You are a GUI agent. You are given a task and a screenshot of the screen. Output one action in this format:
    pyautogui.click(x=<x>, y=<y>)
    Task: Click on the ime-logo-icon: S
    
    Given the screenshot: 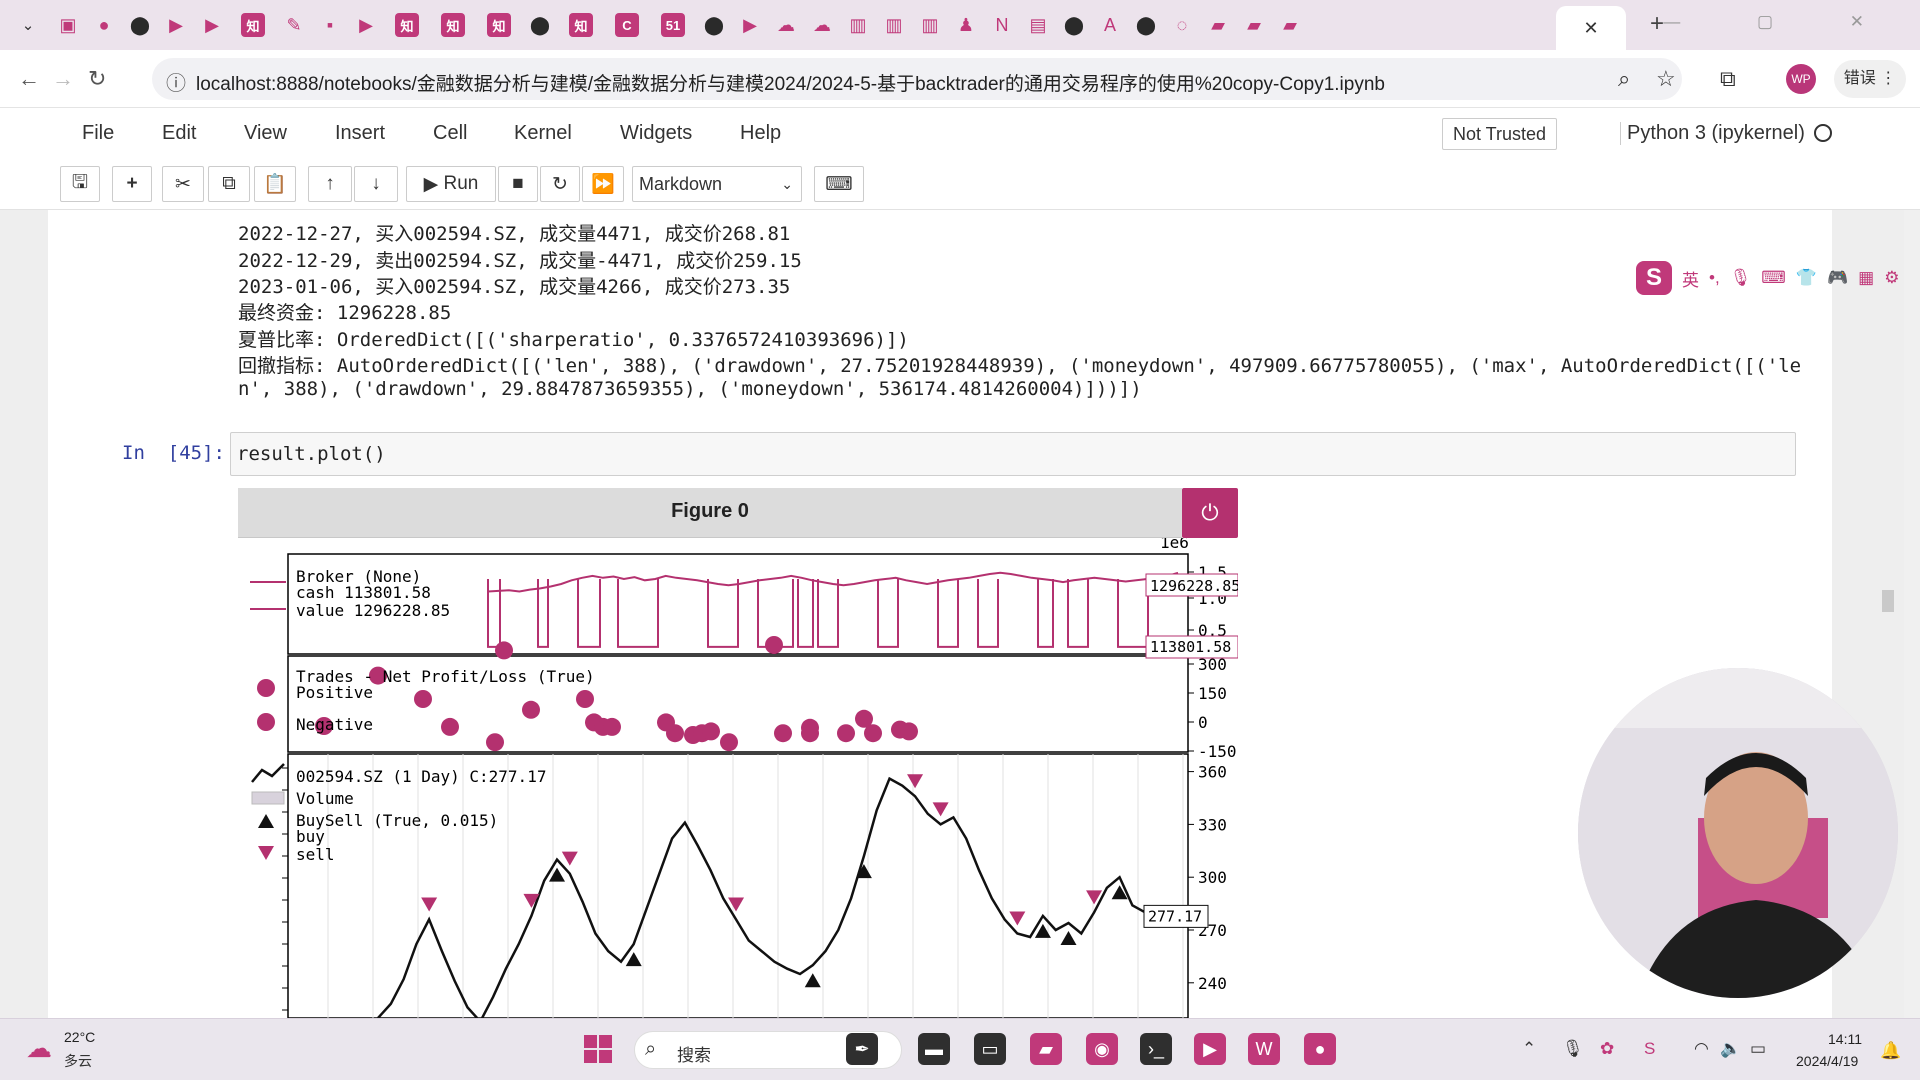 What is the action you would take?
    pyautogui.click(x=1654, y=278)
    